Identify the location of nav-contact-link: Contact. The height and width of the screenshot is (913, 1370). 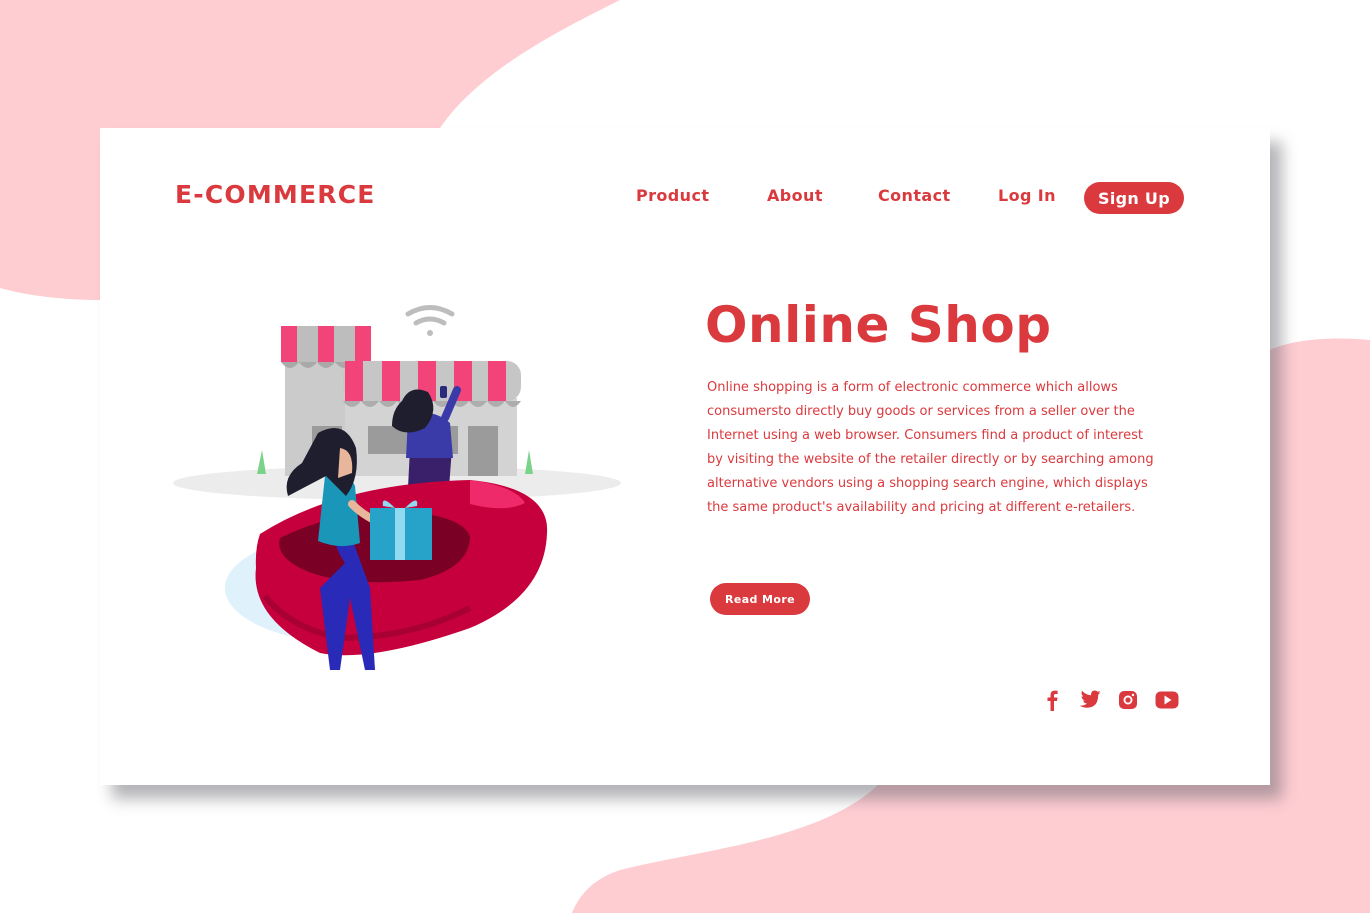
(914, 195).